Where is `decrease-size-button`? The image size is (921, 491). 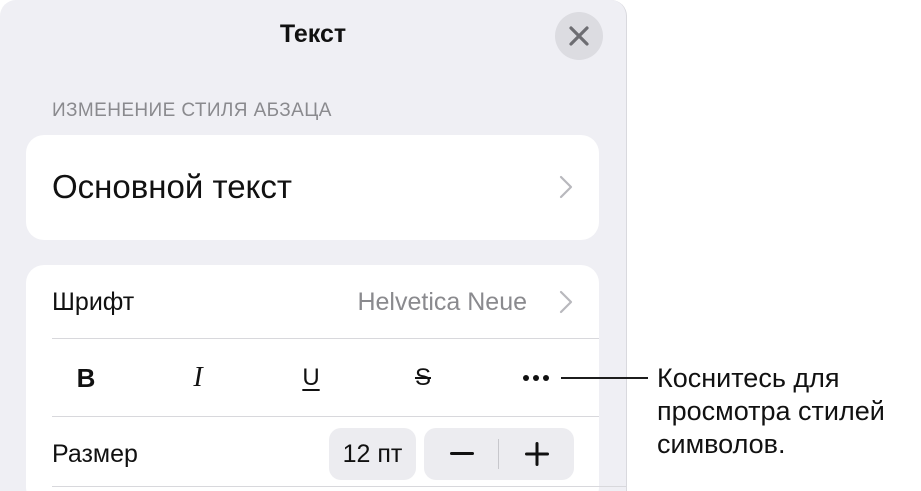
decrease-size-button is located at coordinates (461, 454).